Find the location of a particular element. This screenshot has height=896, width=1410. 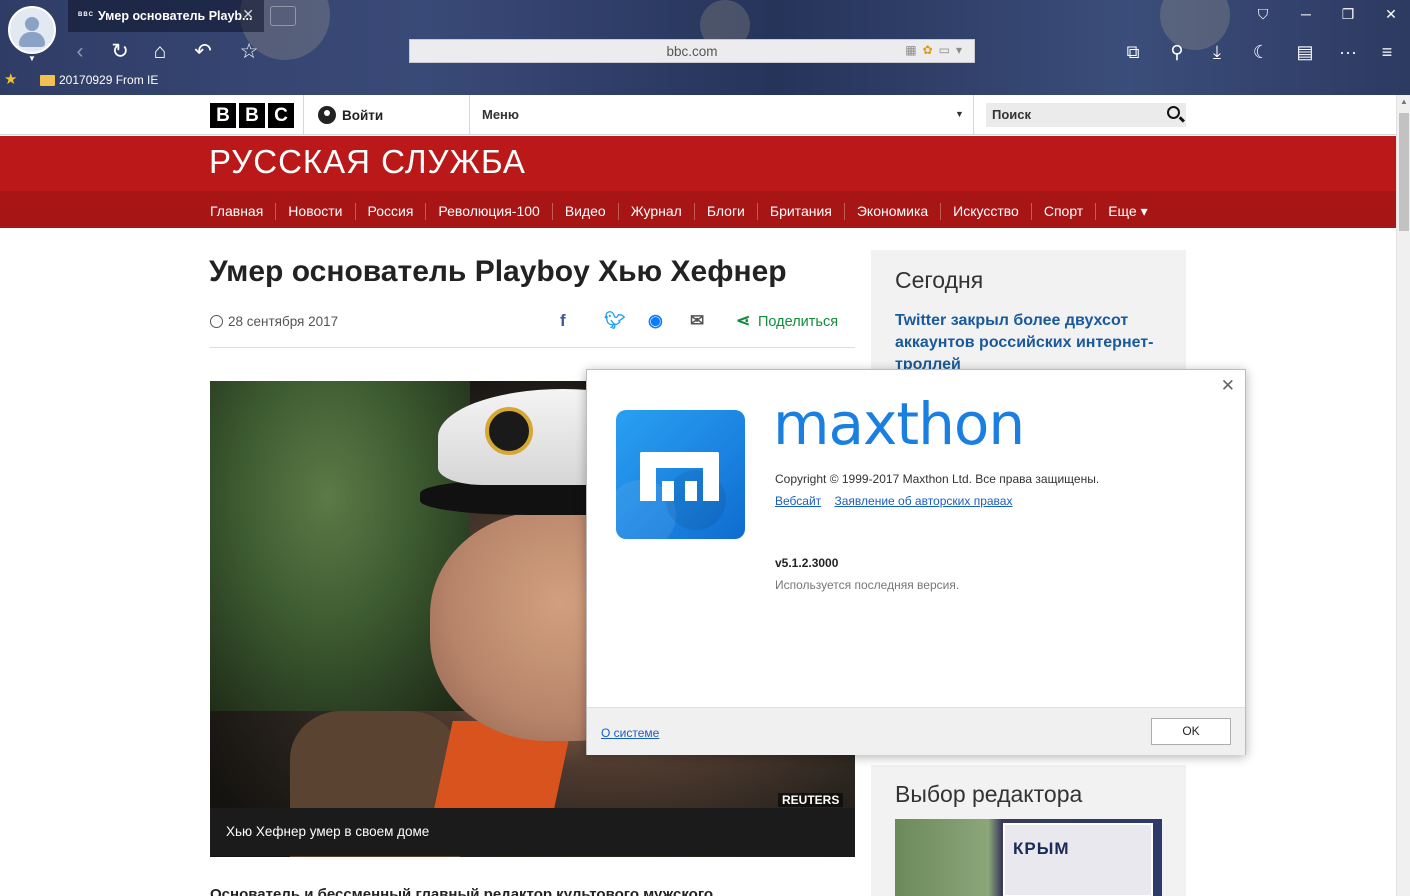

nav-item: Блоги is located at coordinates (732, 211).